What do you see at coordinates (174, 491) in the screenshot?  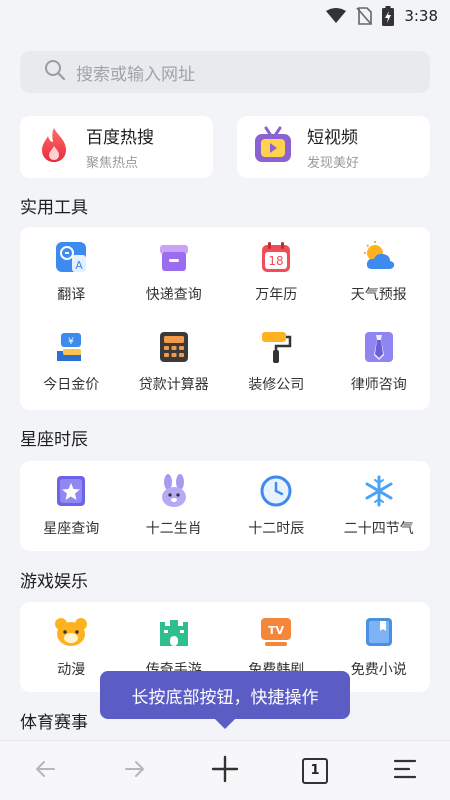 I see `rabbit-icon` at bounding box center [174, 491].